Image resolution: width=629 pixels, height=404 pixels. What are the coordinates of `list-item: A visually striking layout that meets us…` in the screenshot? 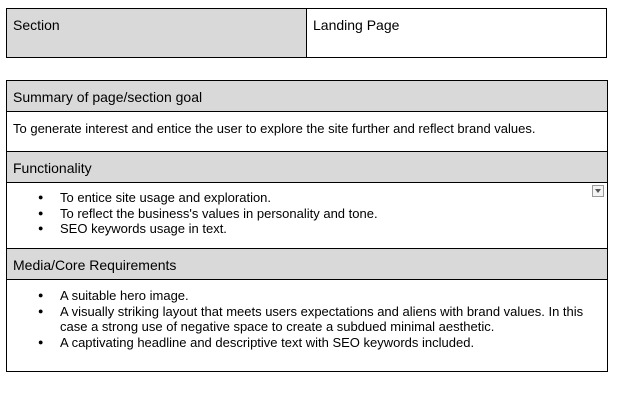 It's located at (307, 319).